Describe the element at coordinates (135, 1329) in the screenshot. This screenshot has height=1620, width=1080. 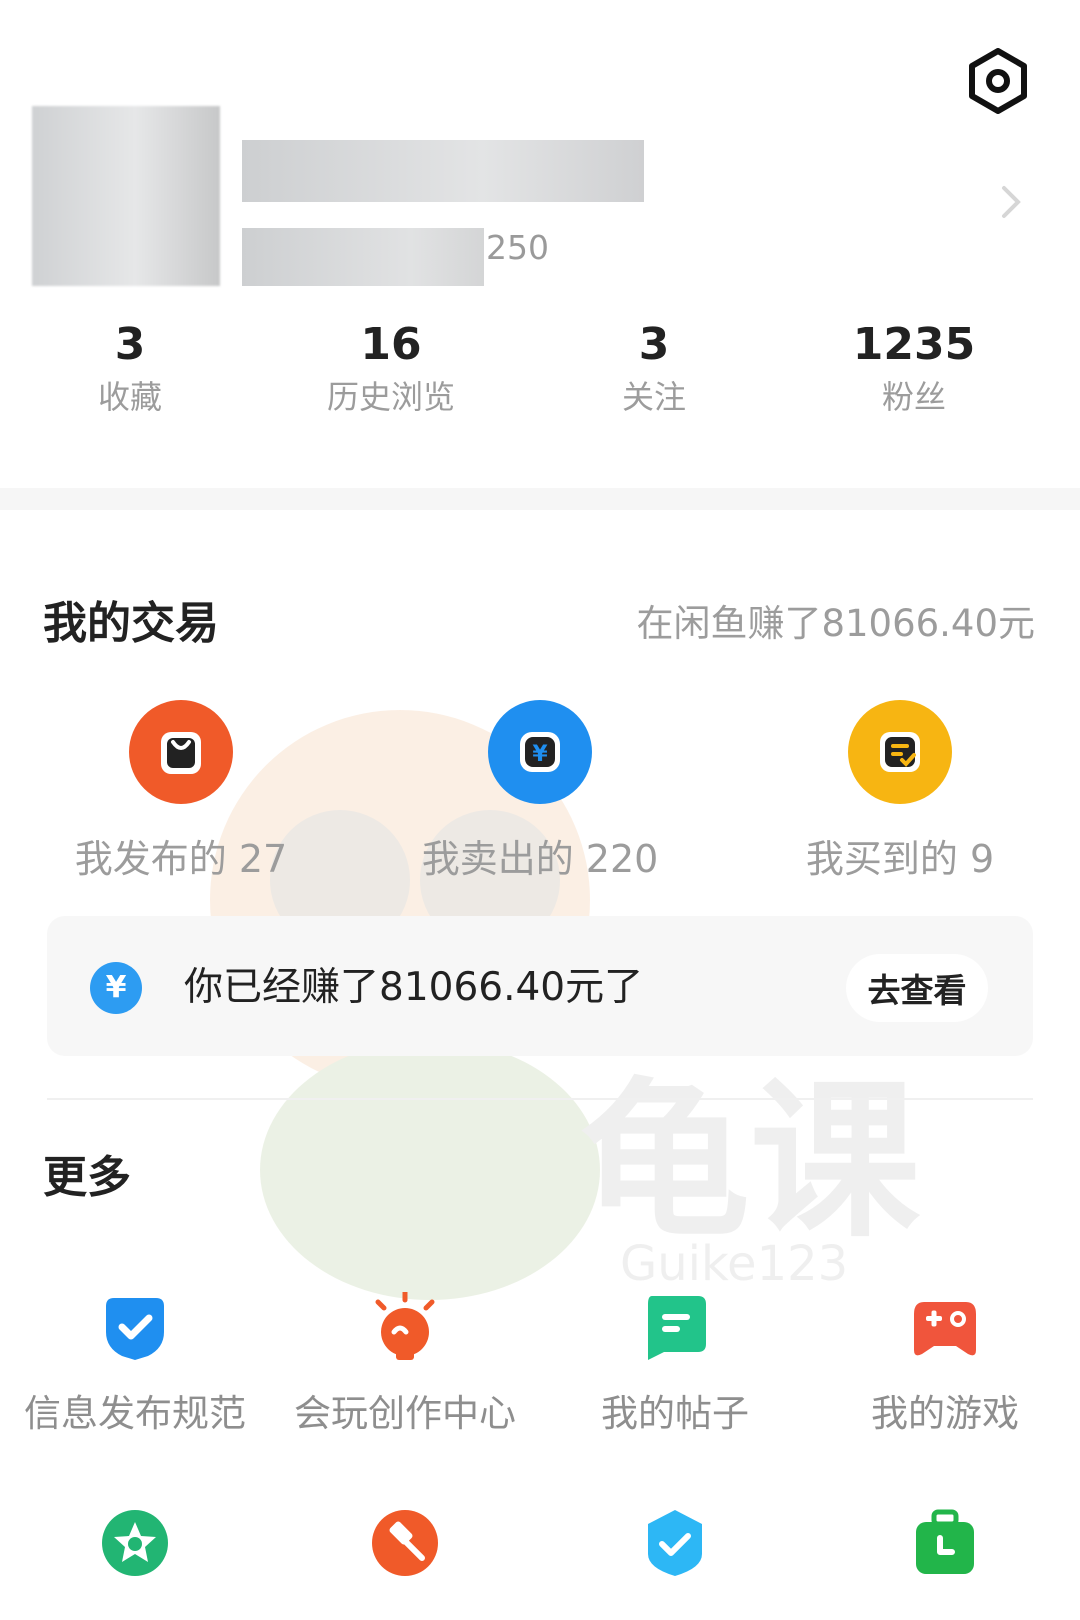
I see `check-shield-icon` at that location.